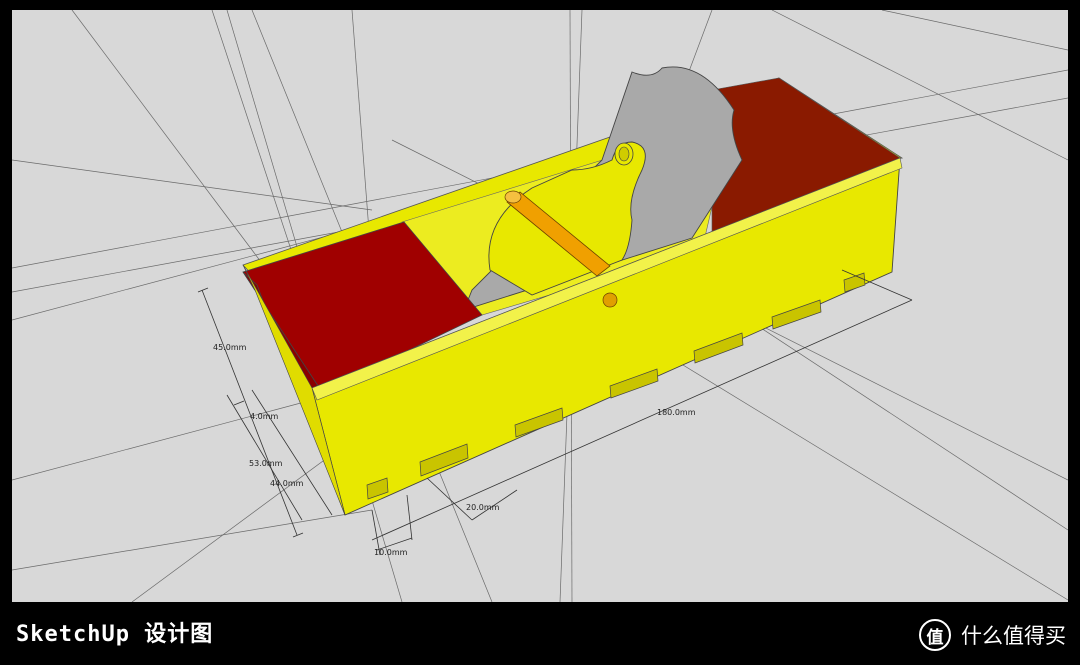 This screenshot has height=665, width=1080. Describe the element at coordinates (935, 635) in the screenshot. I see `smzdm-logo-icon: 值` at that location.